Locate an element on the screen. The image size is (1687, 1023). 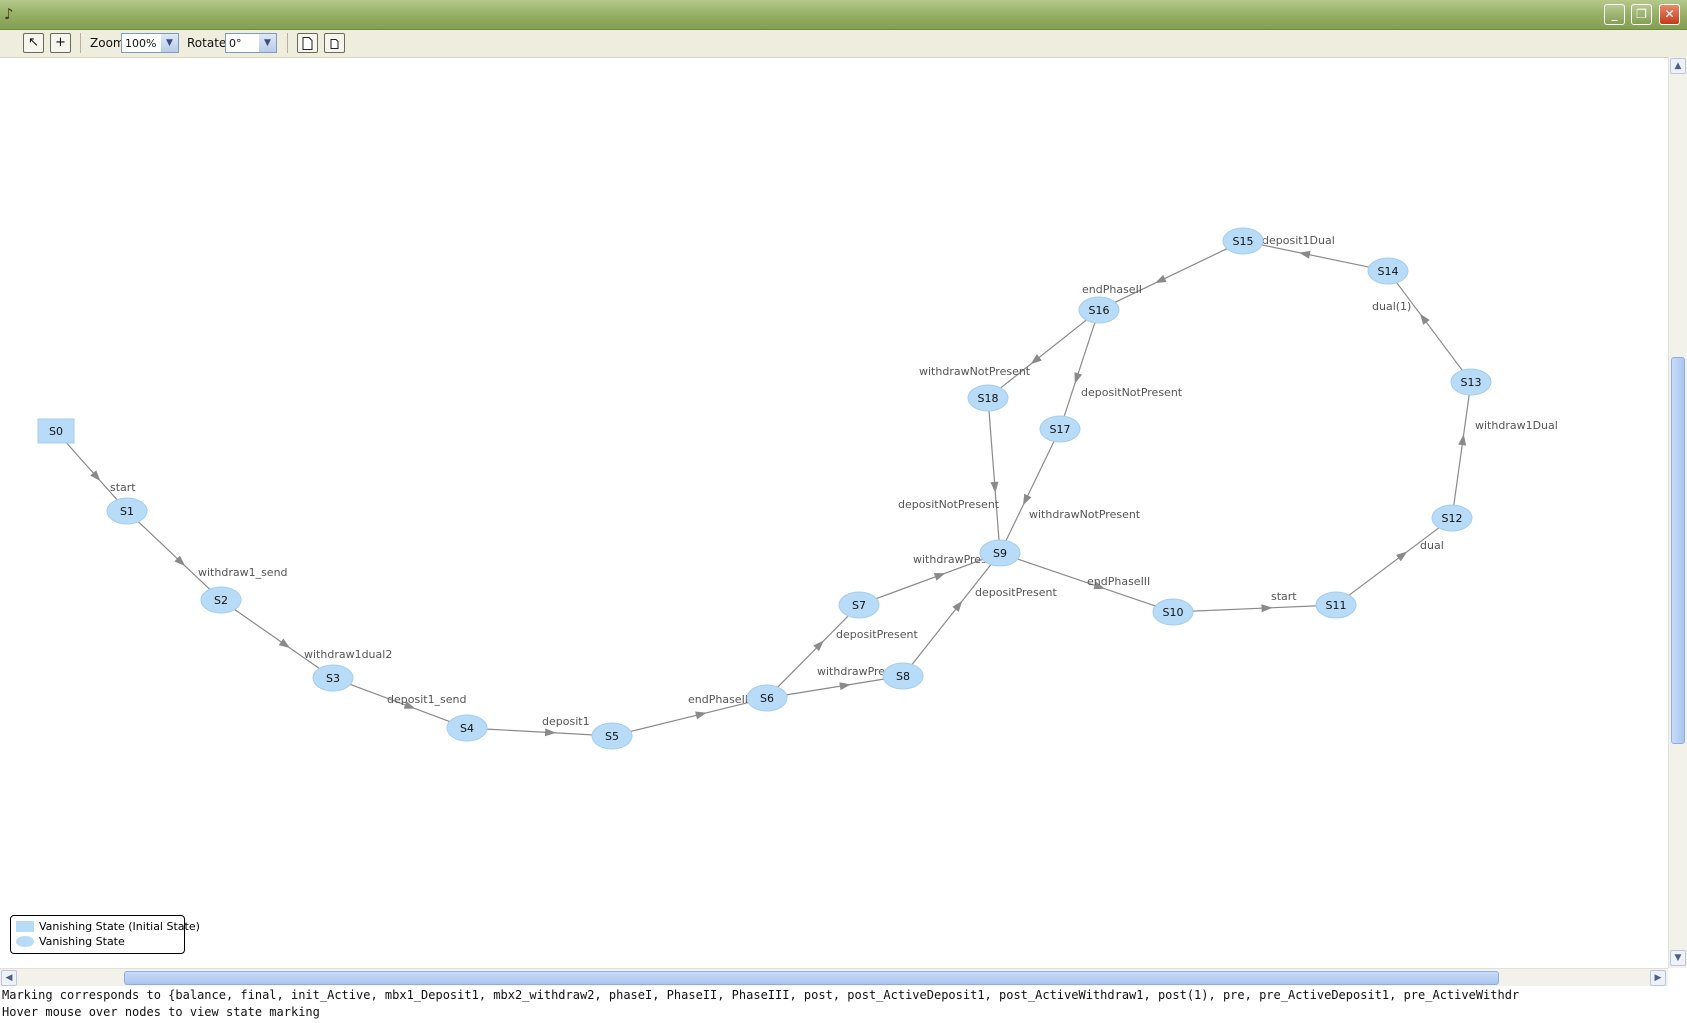
ellipse-icon is located at coordinates (25, 941).